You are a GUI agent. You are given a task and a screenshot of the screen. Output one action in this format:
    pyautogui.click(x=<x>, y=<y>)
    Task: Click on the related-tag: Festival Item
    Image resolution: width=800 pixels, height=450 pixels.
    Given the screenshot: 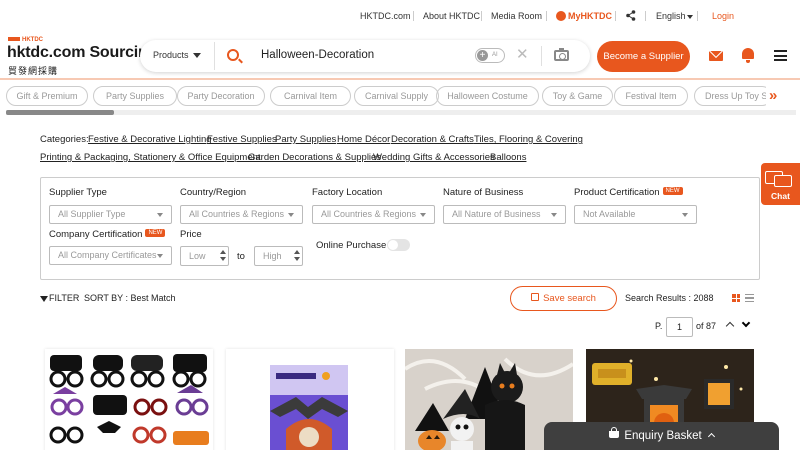 What is the action you would take?
    pyautogui.click(x=651, y=96)
    